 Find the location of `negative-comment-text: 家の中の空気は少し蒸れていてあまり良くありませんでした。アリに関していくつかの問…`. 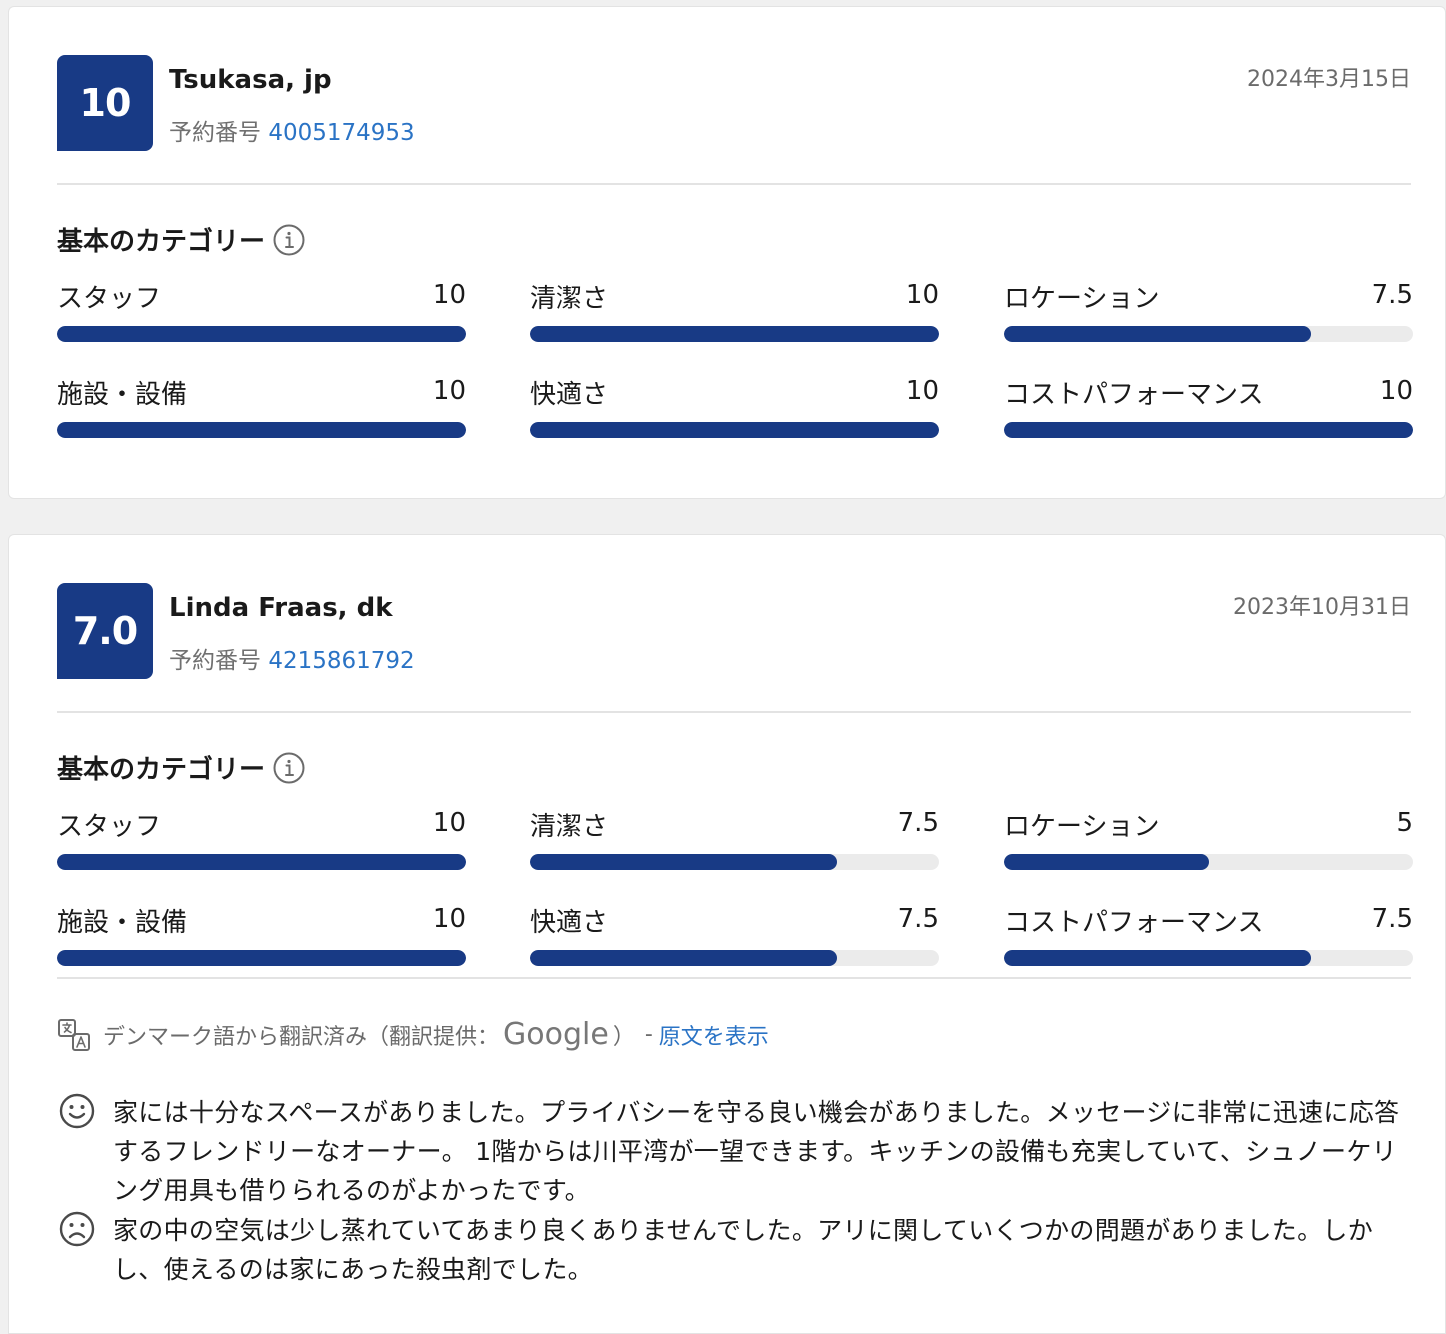

negative-comment-text: 家の中の空気は少し蒸れていてあまり良くありませんでした。アリに関していくつかの問… is located at coordinates (743, 1250).